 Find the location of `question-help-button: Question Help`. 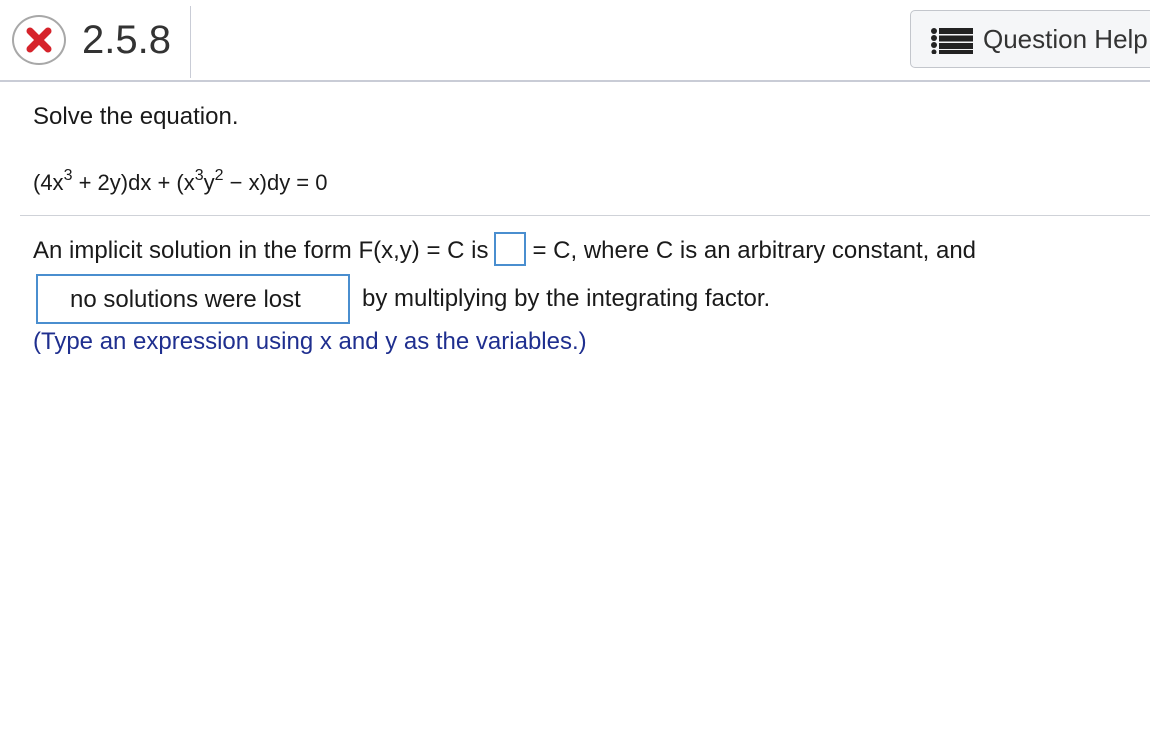

question-help-button: Question Help is located at coordinates (1030, 39).